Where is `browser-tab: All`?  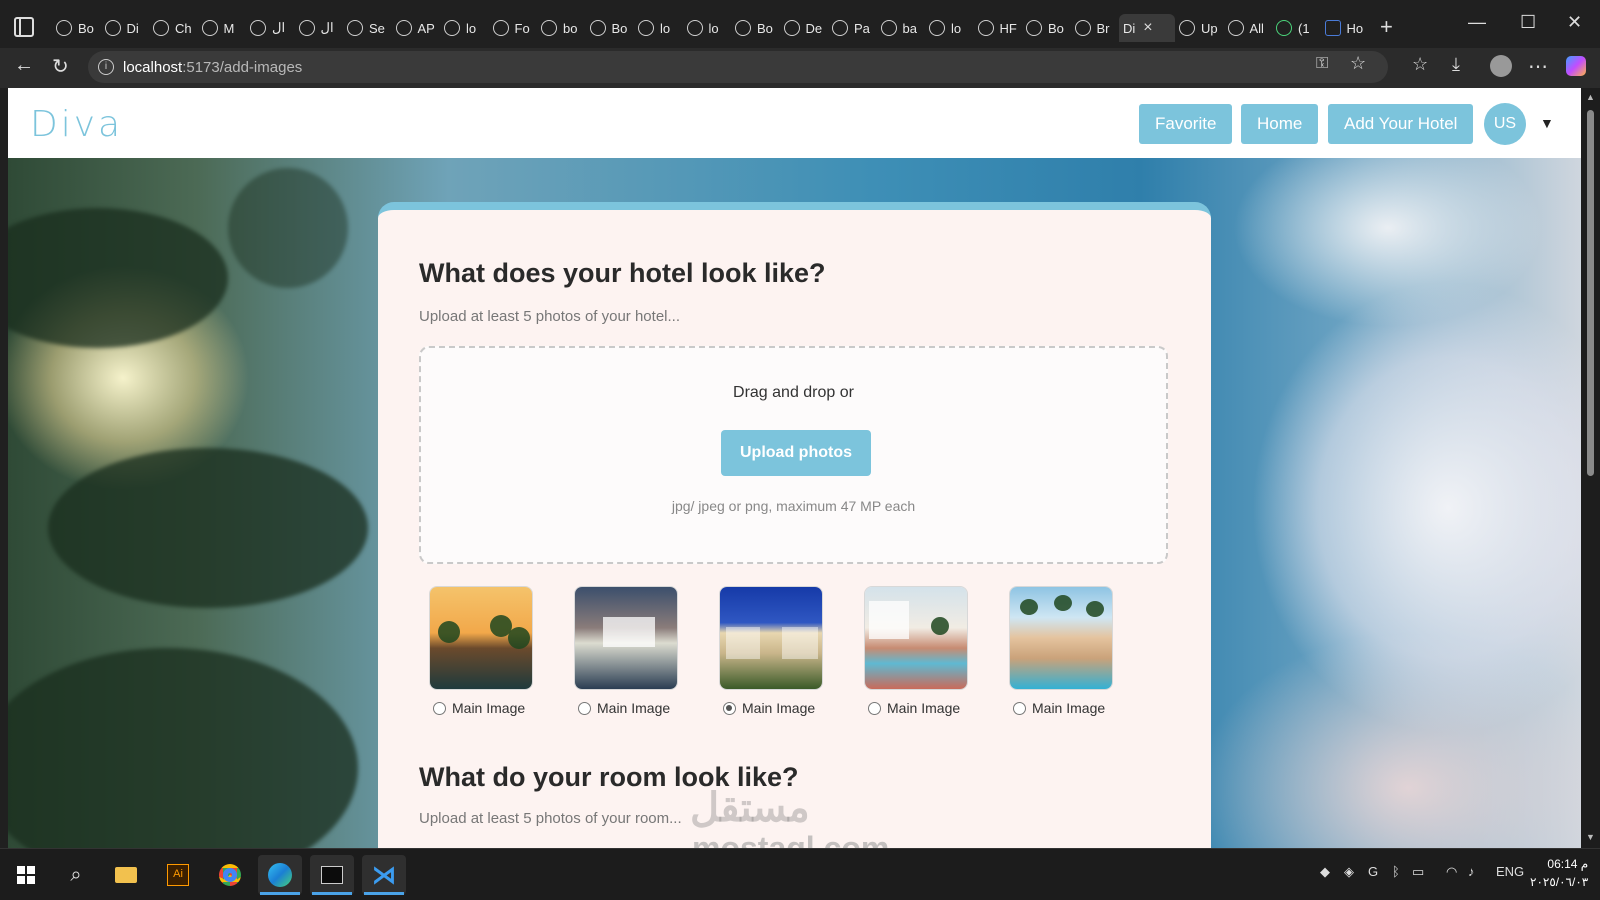
browser-tab: All is located at coordinates (1248, 28).